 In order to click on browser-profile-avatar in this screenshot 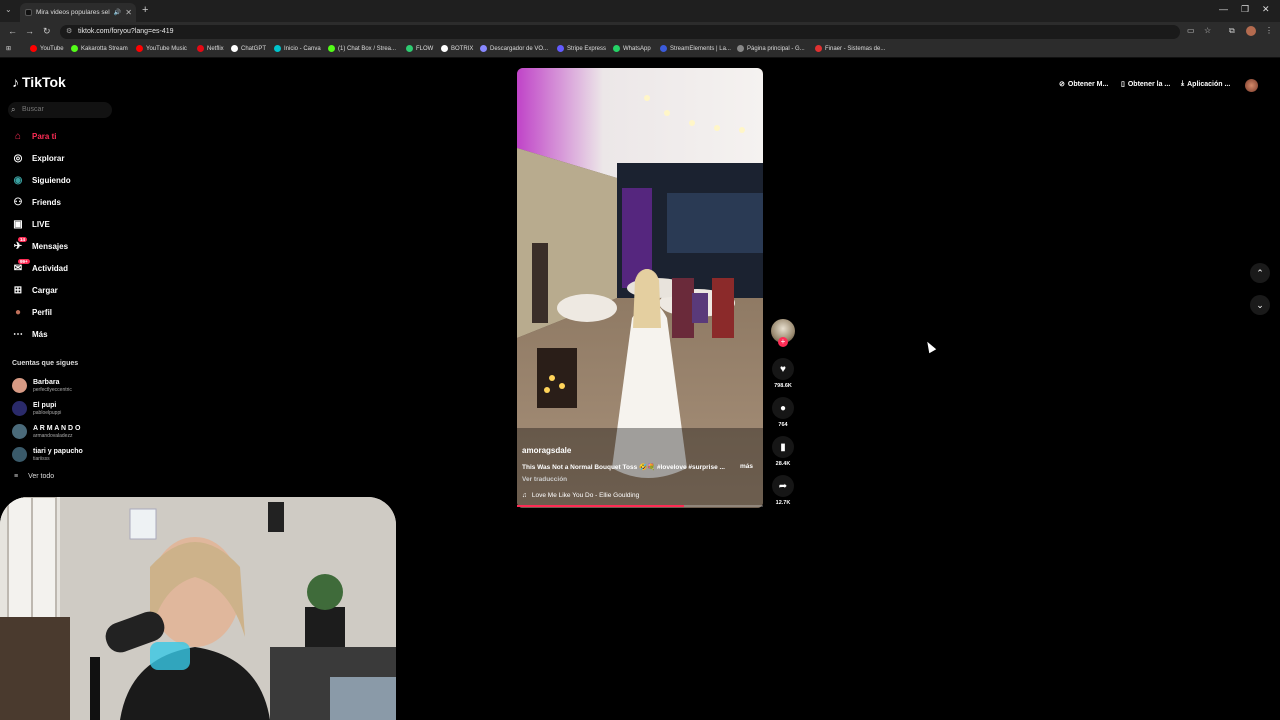, I will do `click(1251, 31)`.